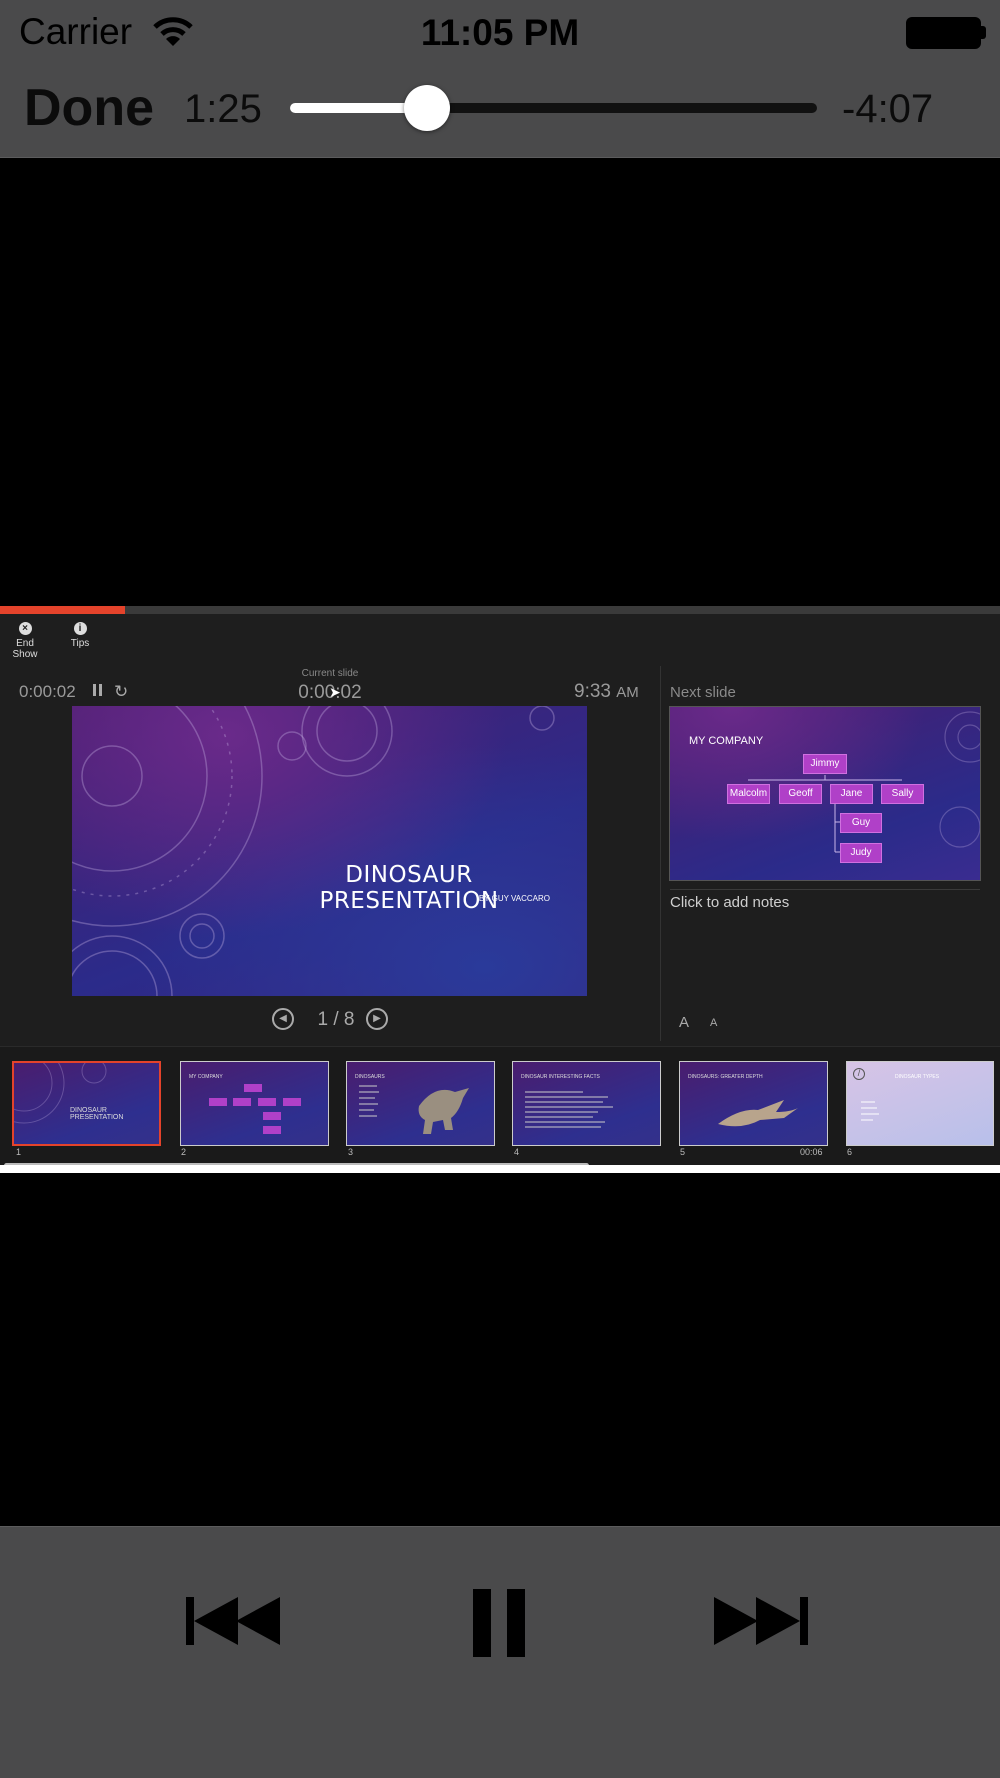  I want to click on slide-subtitle: BY GUY VACCARO, so click(514, 898).